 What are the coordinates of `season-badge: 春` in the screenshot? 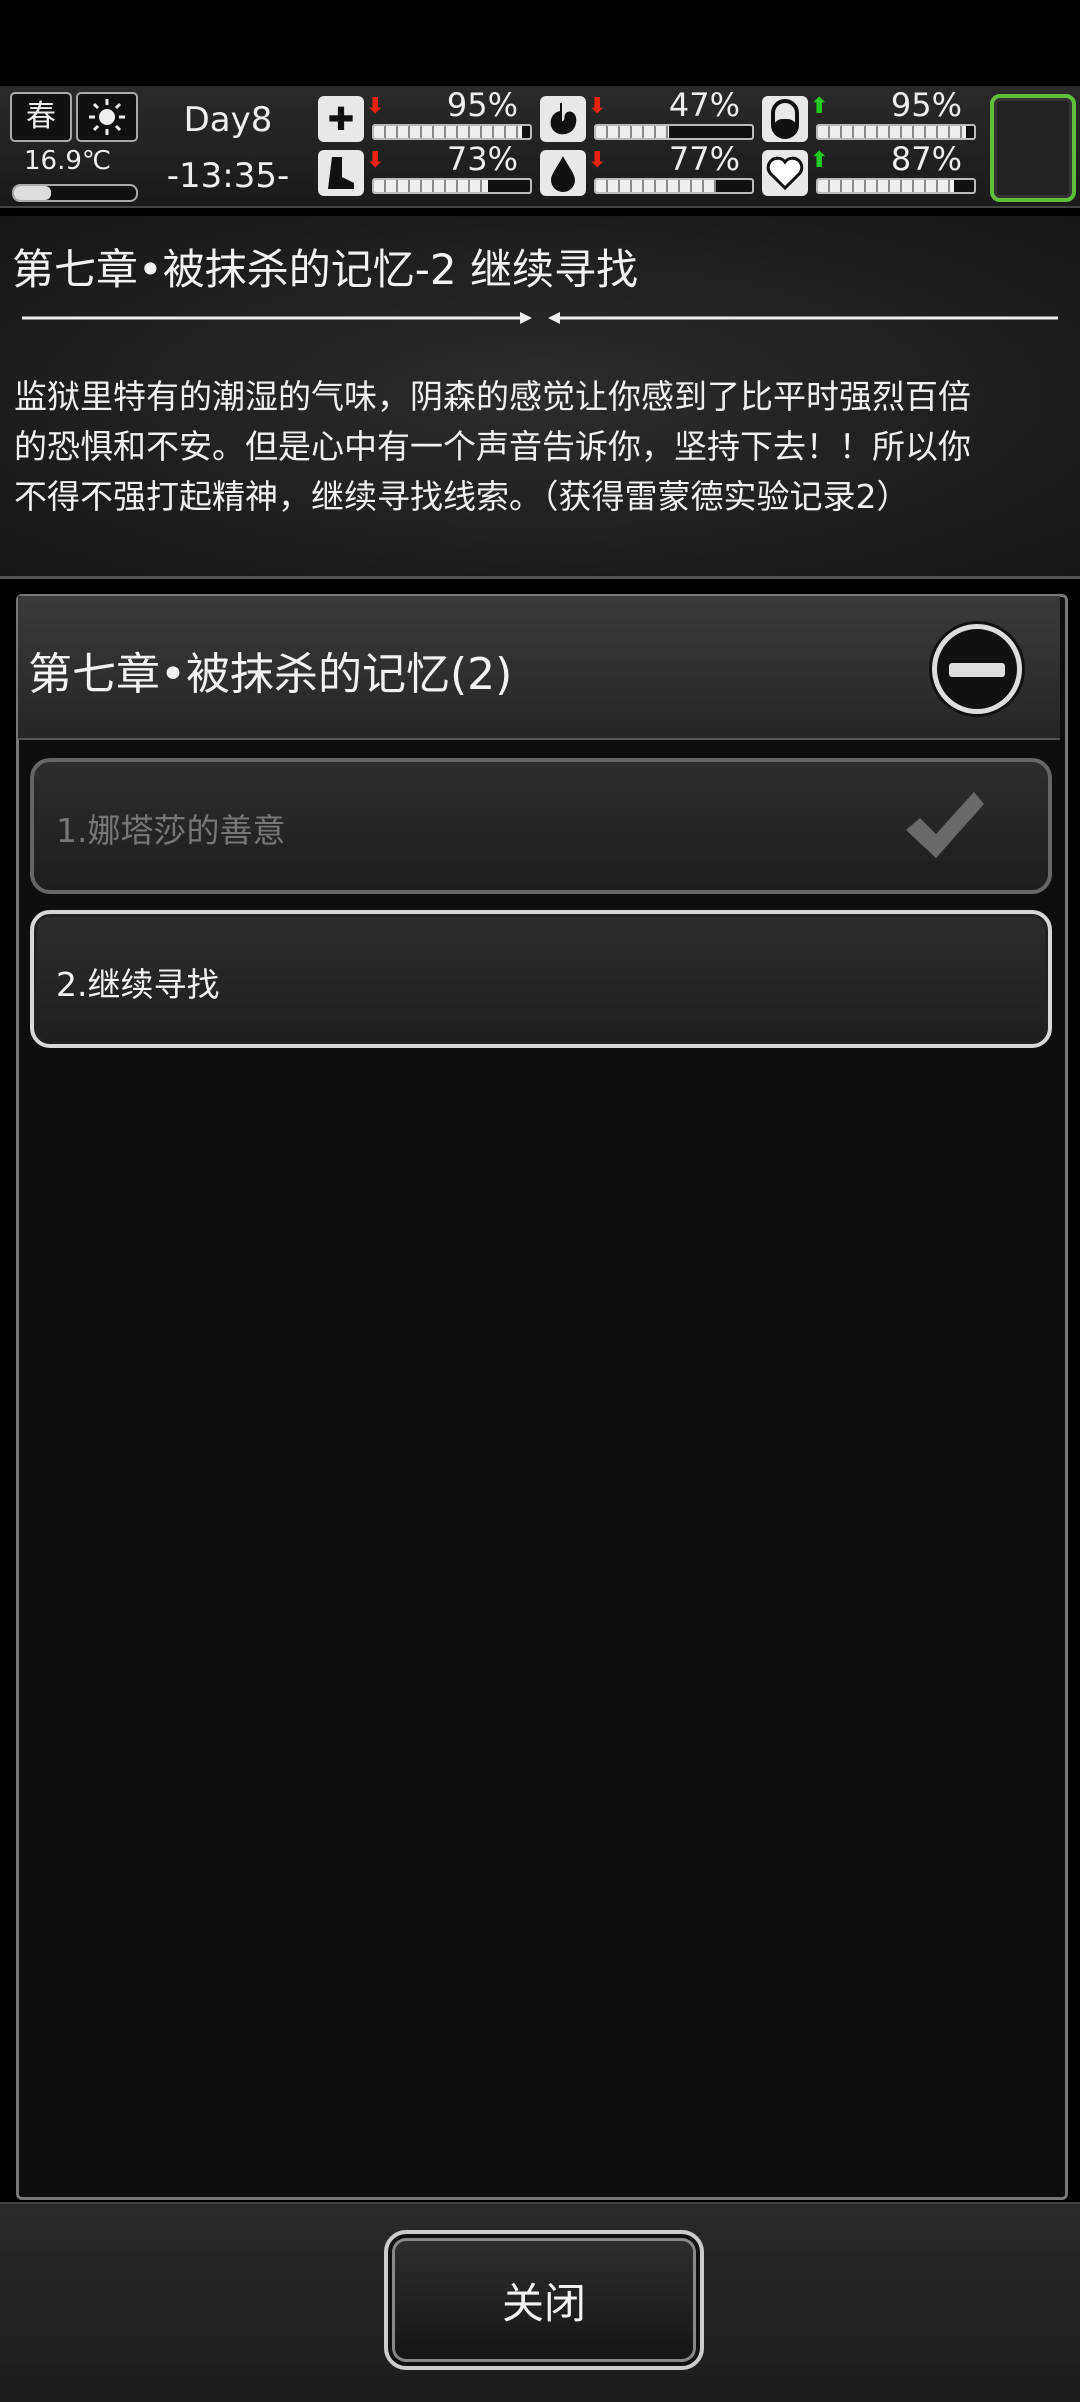 It's located at (41, 117).